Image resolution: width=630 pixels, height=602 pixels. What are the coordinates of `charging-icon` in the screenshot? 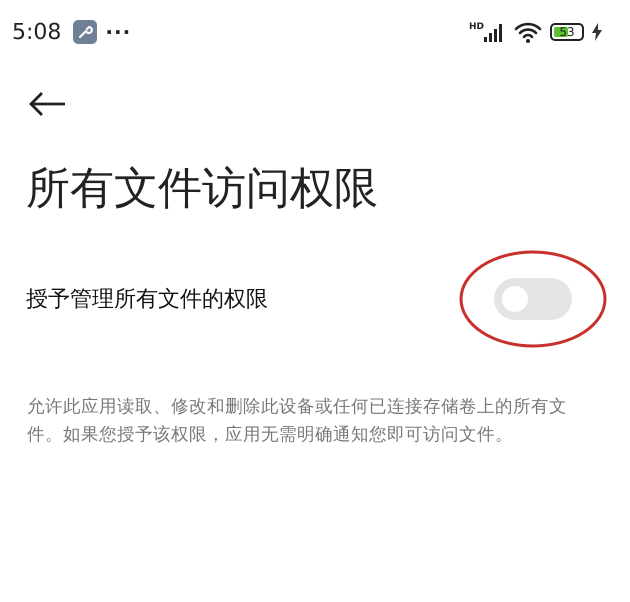 It's located at (597, 32).